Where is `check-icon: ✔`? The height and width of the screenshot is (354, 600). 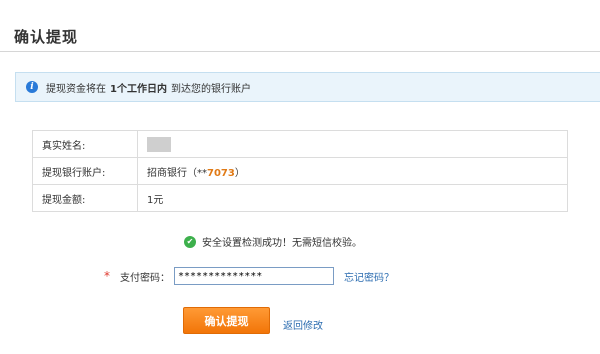
check-icon: ✔ is located at coordinates (190, 241).